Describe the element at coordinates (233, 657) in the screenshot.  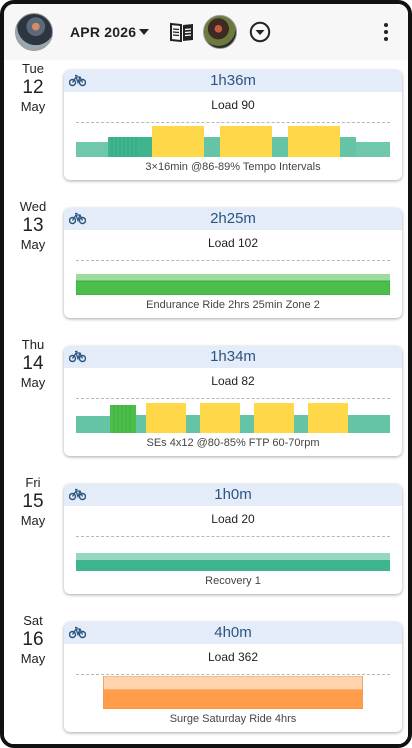
I see `workout-load: Load 362` at that location.